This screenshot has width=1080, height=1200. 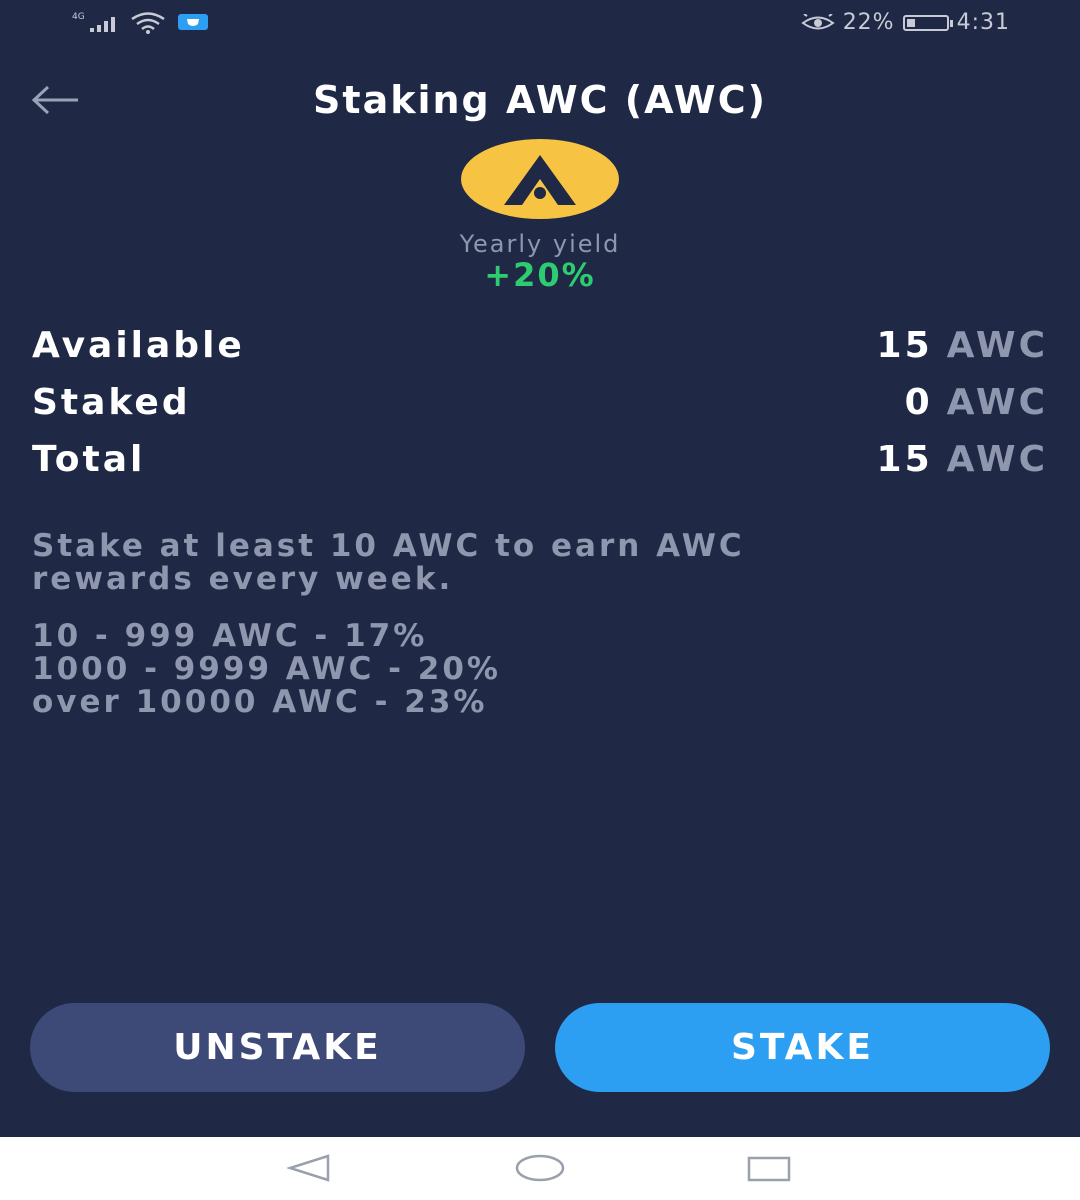 What do you see at coordinates (193, 22) in the screenshot?
I see `app-notification-icon` at bounding box center [193, 22].